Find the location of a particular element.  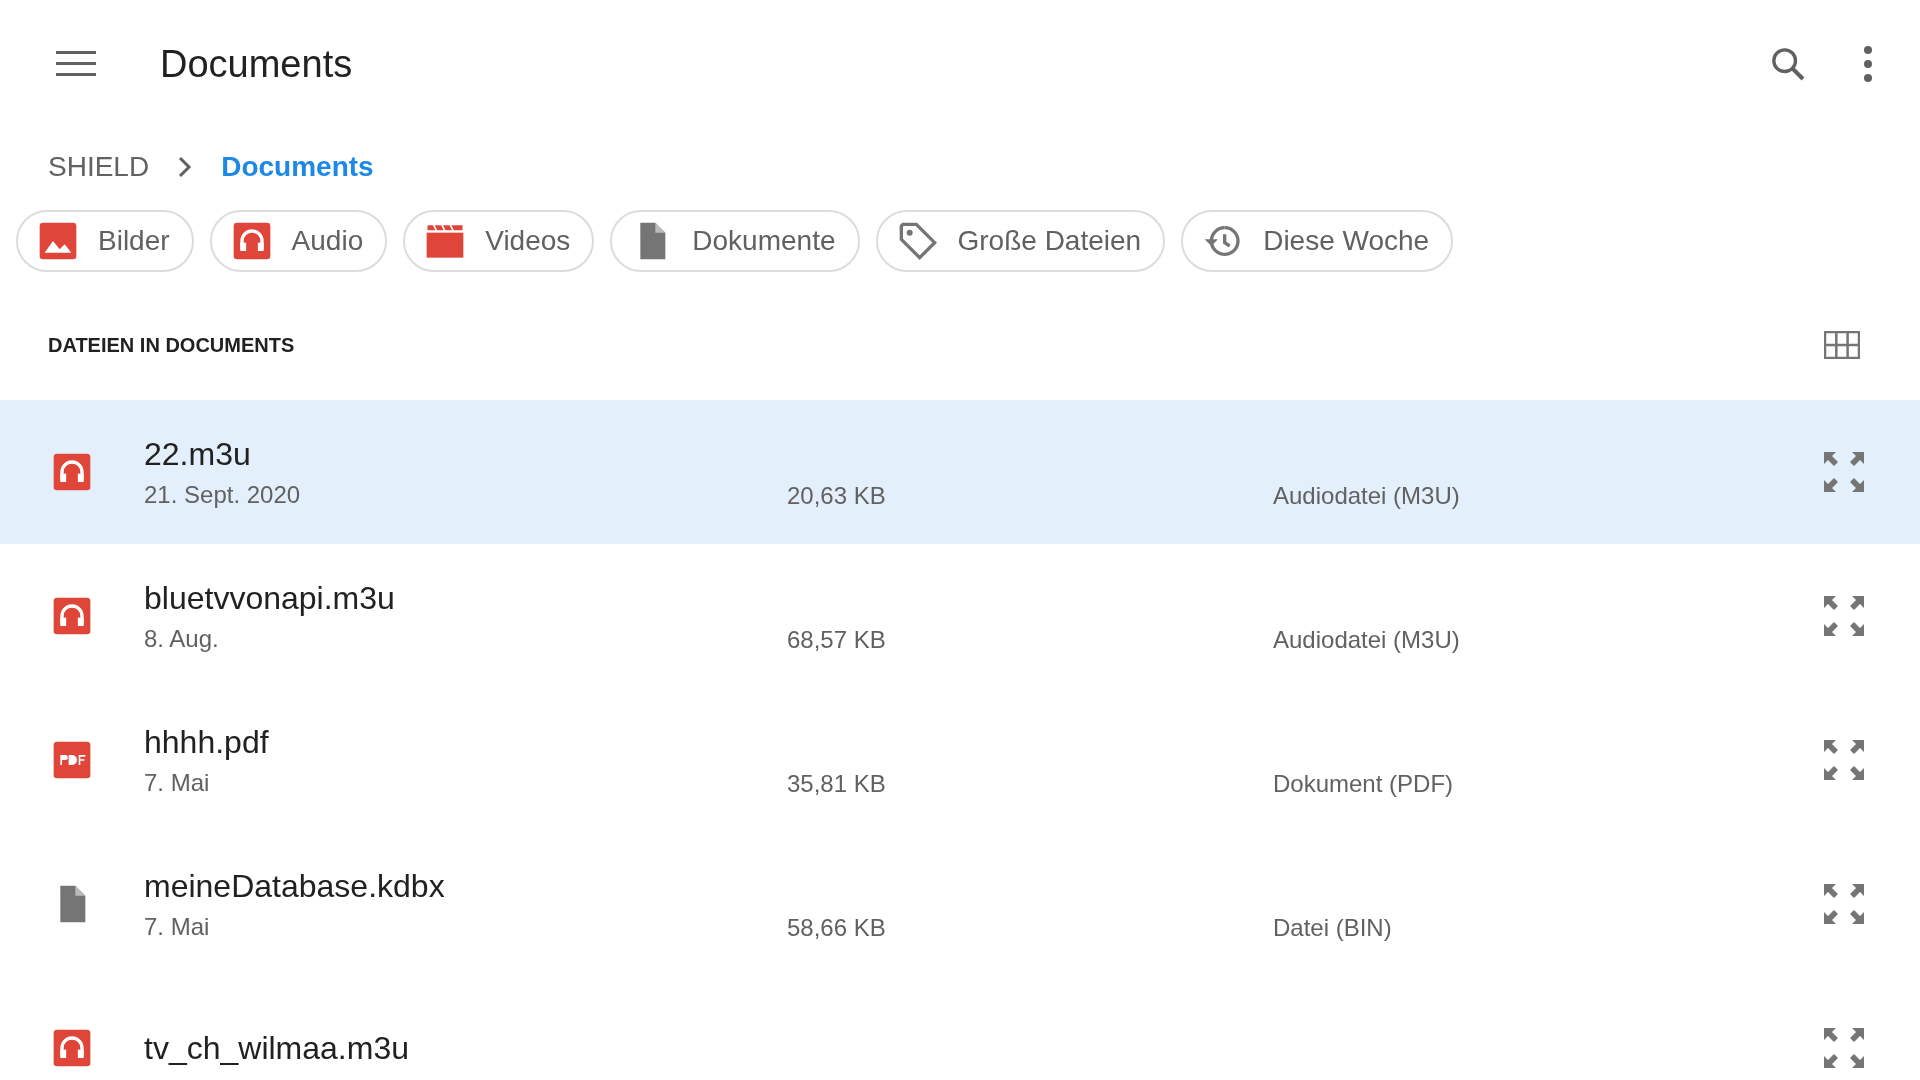

filter-chip: Diese Woche is located at coordinates (1317, 241).